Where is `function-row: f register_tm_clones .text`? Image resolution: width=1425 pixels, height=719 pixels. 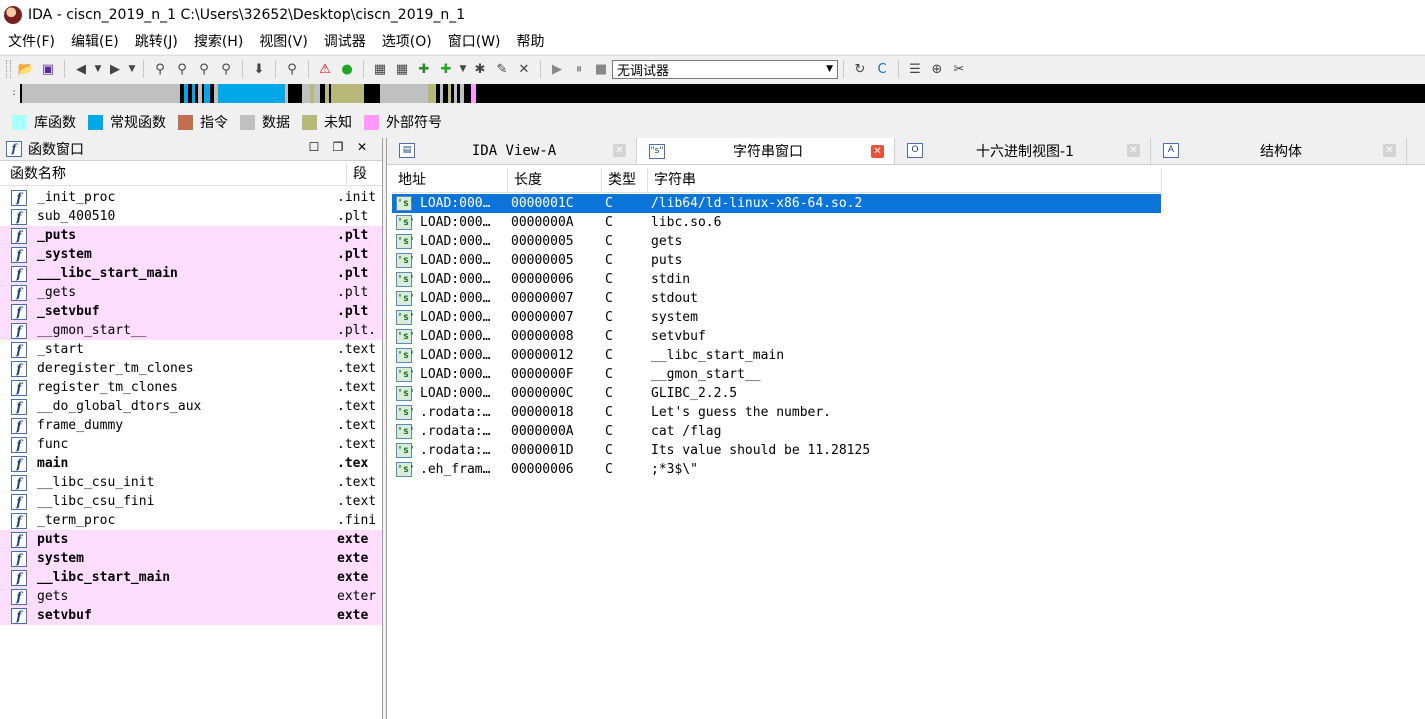
function-row: f register_tm_clones .text is located at coordinates (191, 387).